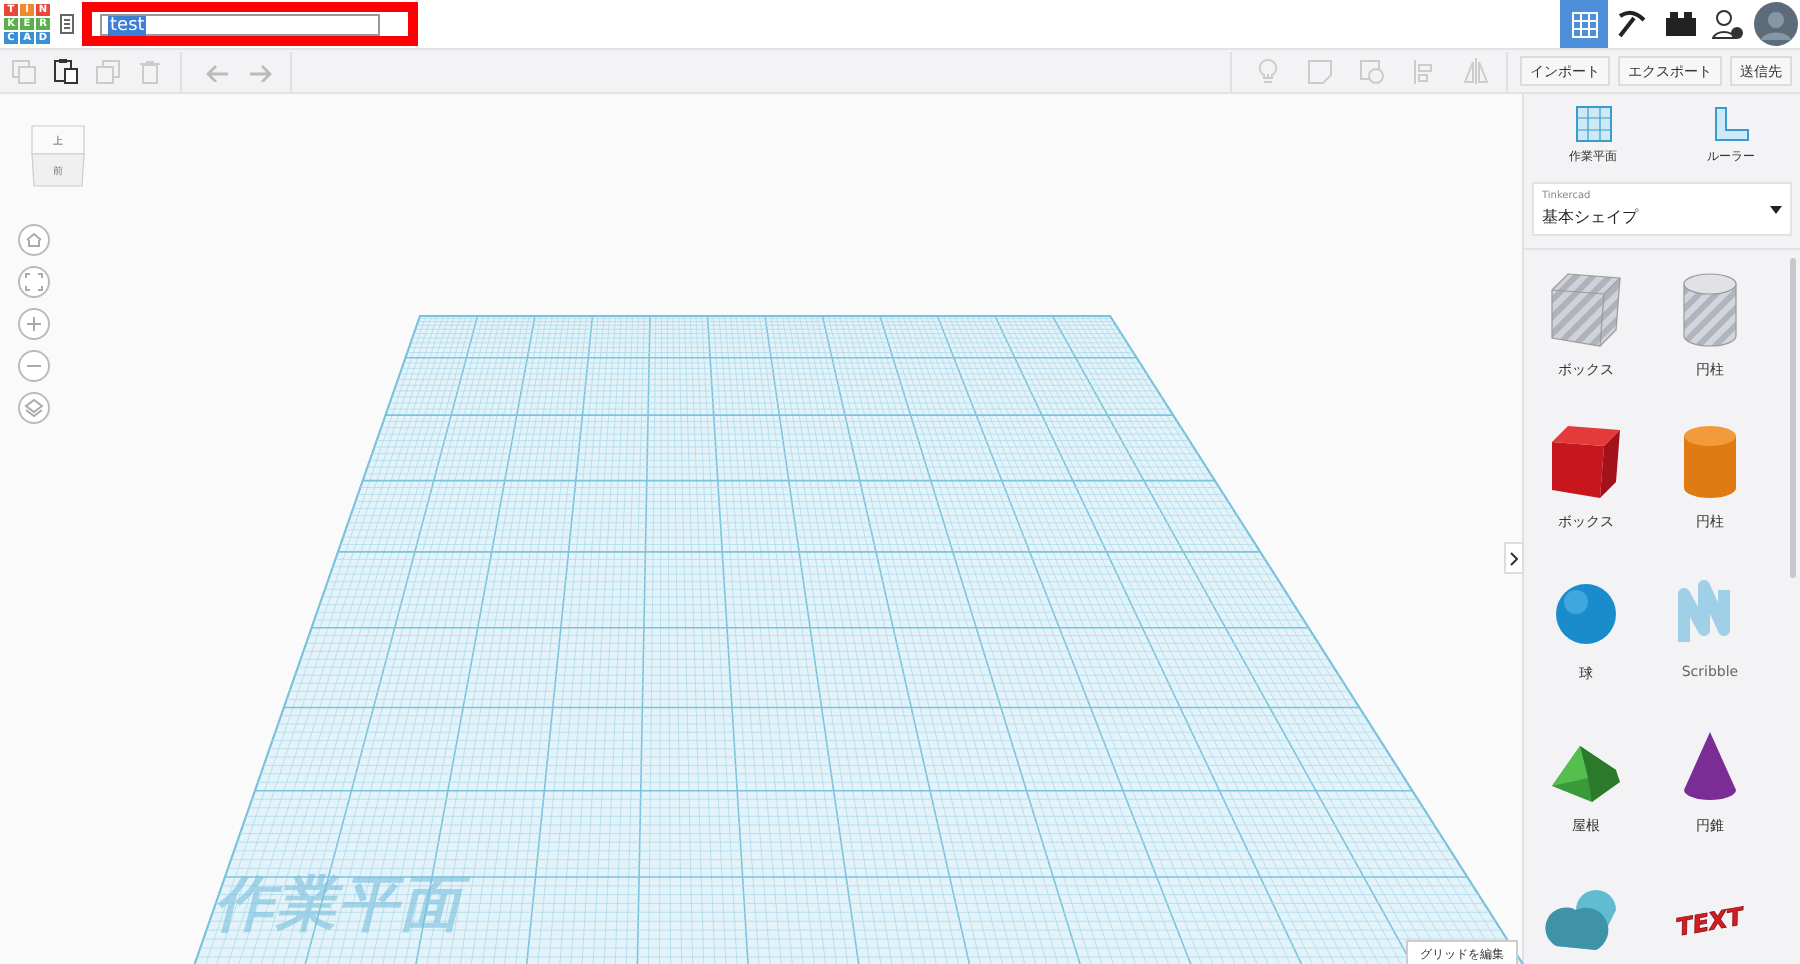 This screenshot has width=1800, height=964. What do you see at coordinates (1372, 71) in the screenshot?
I see `group-icon` at bounding box center [1372, 71].